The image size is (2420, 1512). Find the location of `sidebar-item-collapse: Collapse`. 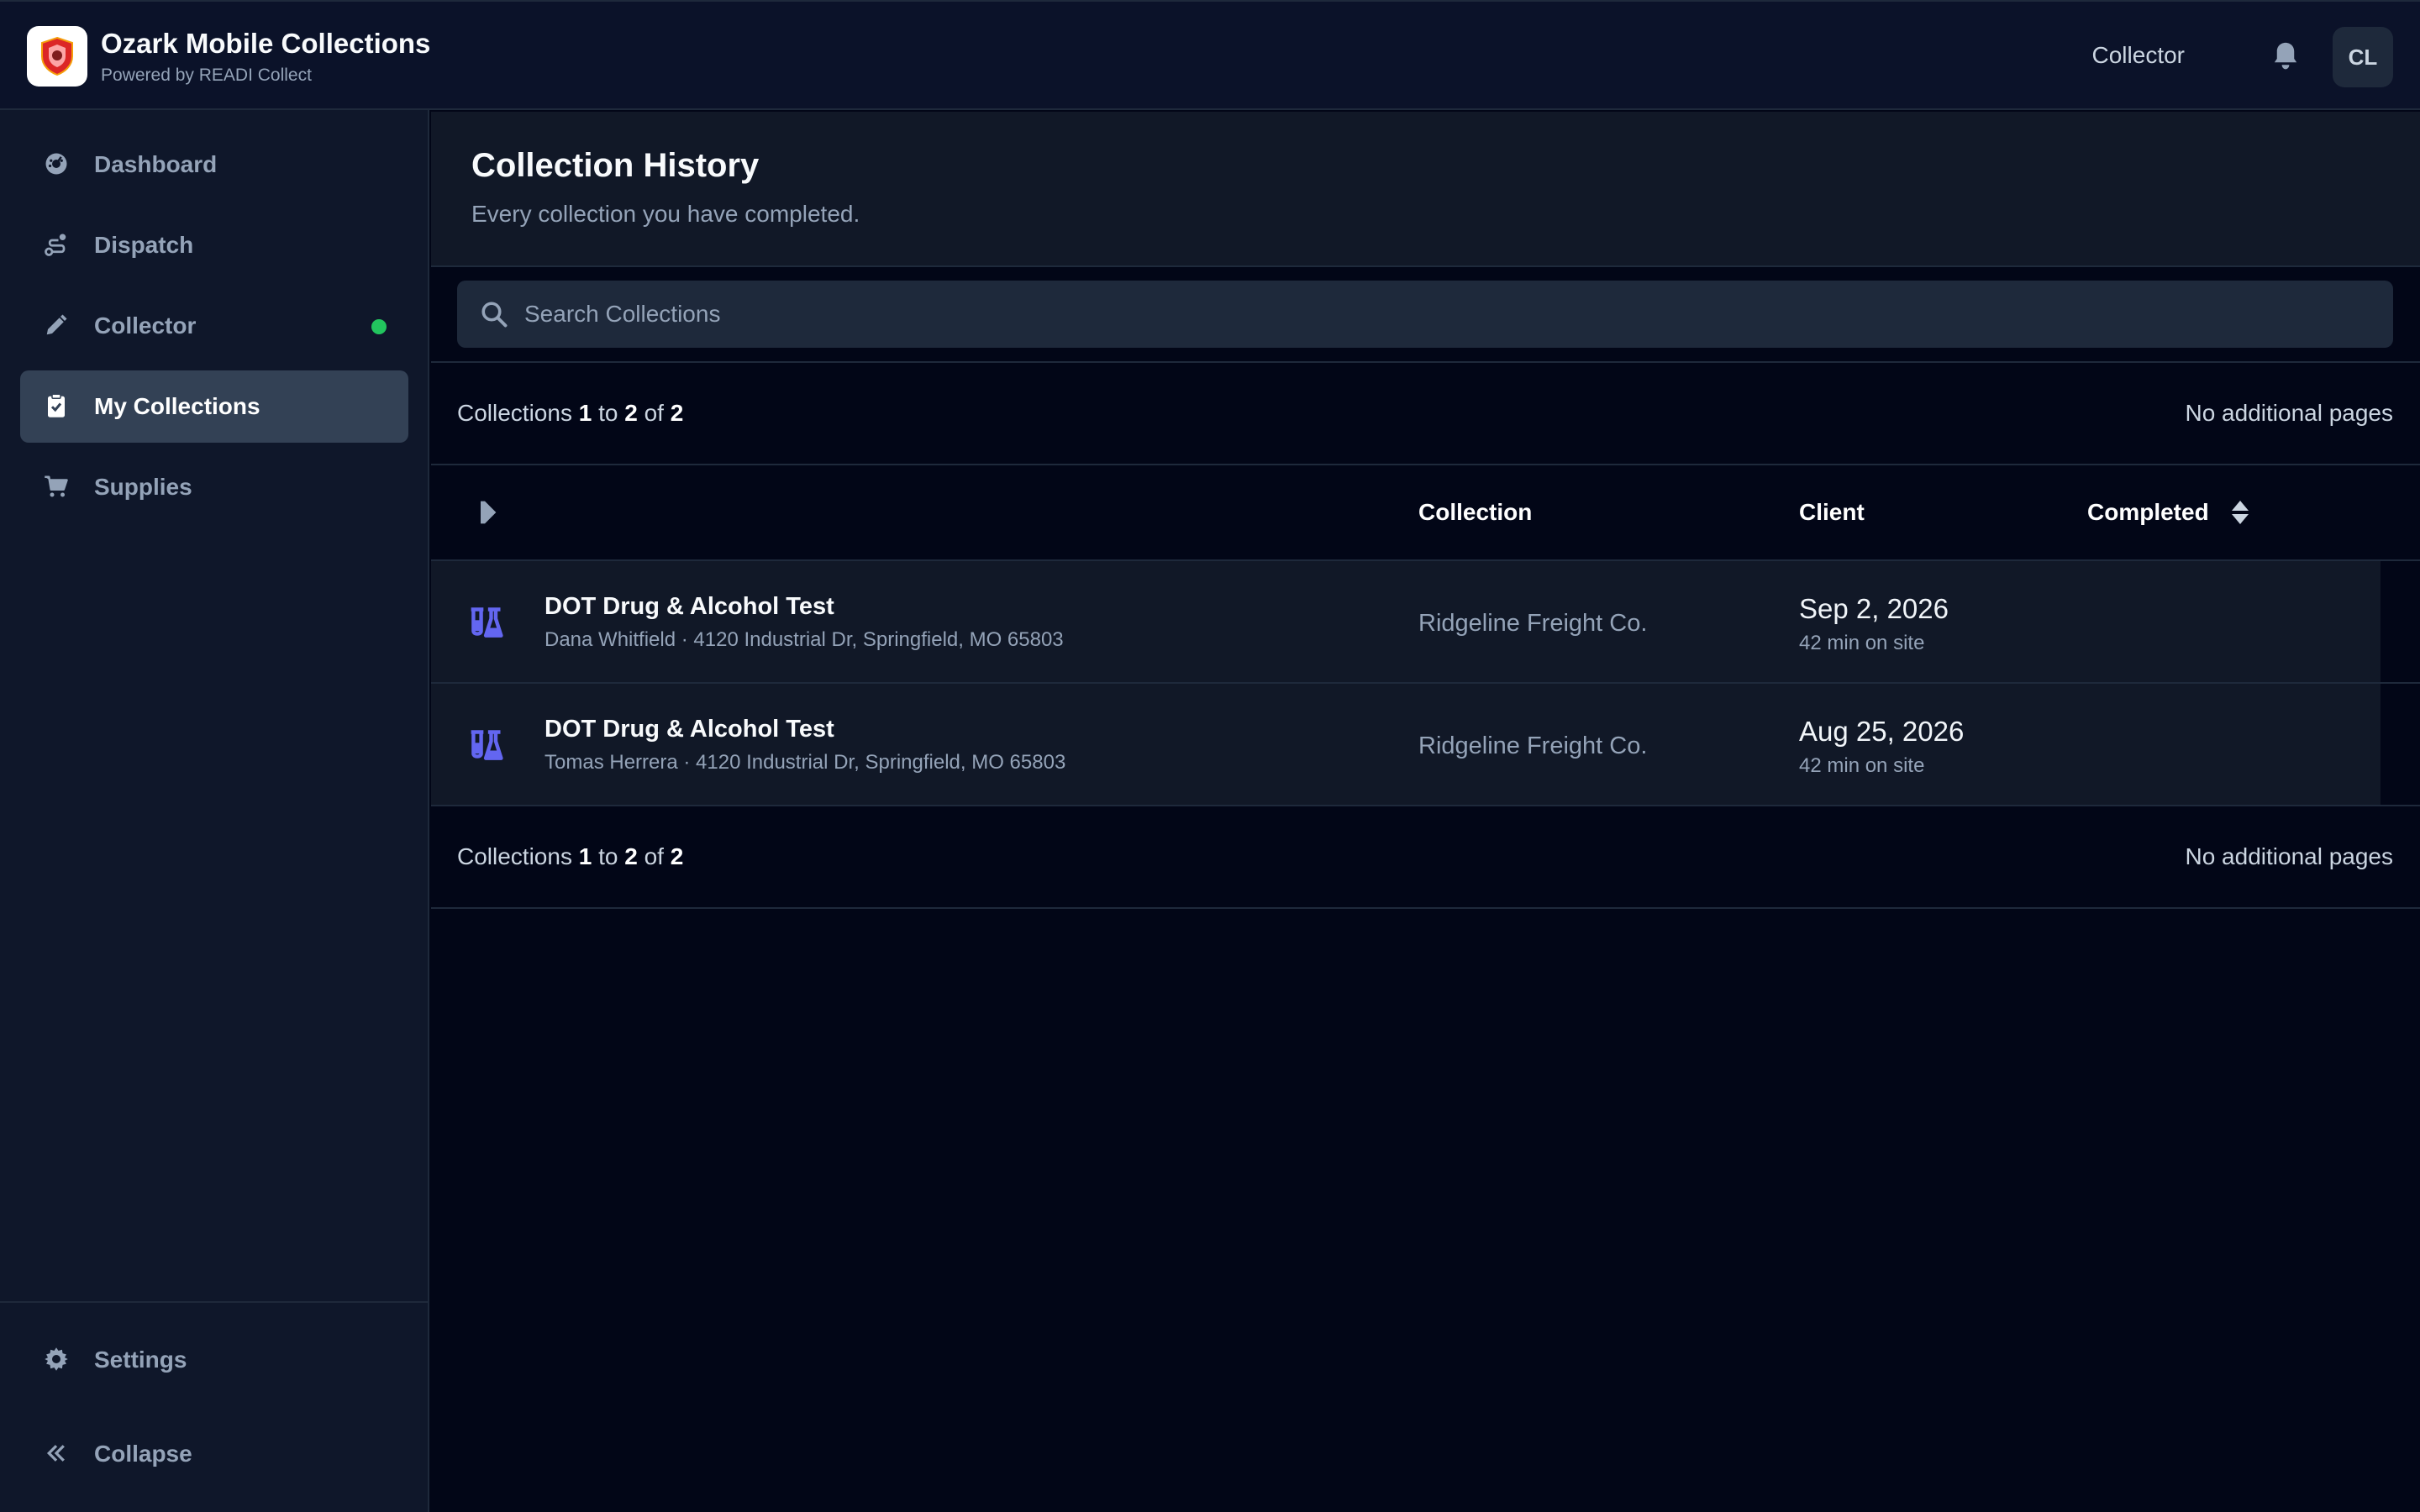

sidebar-item-collapse: Collapse is located at coordinates (214, 1454).